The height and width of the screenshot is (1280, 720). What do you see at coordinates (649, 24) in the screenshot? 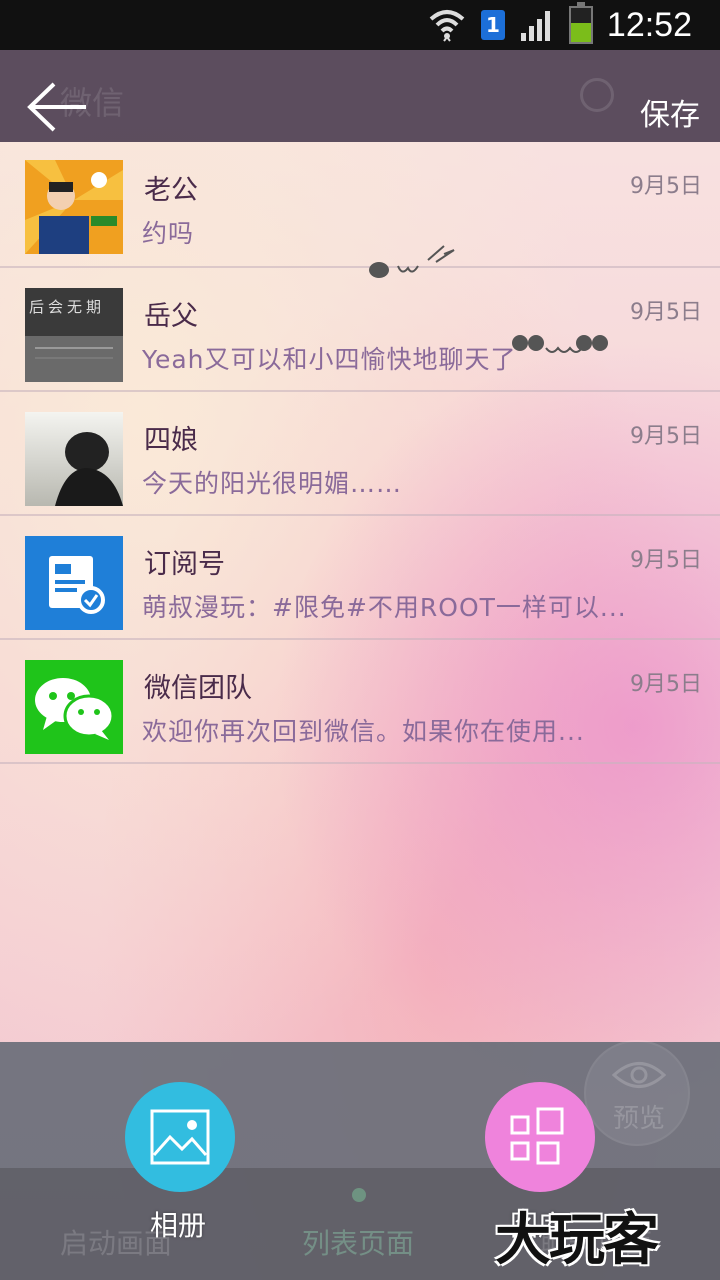
I see `clock: 12:52` at bounding box center [649, 24].